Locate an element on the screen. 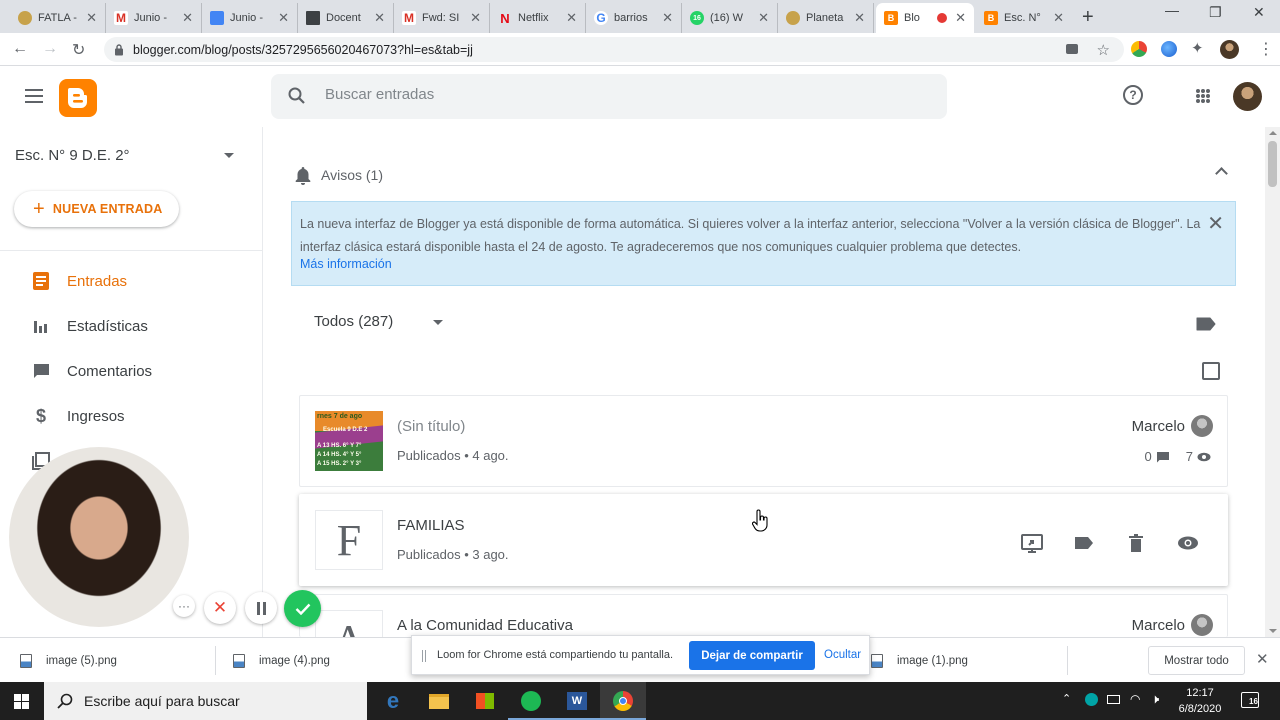 The width and height of the screenshot is (1280, 720). sidebar-item-stats: Estadísticas is located at coordinates (90, 326).